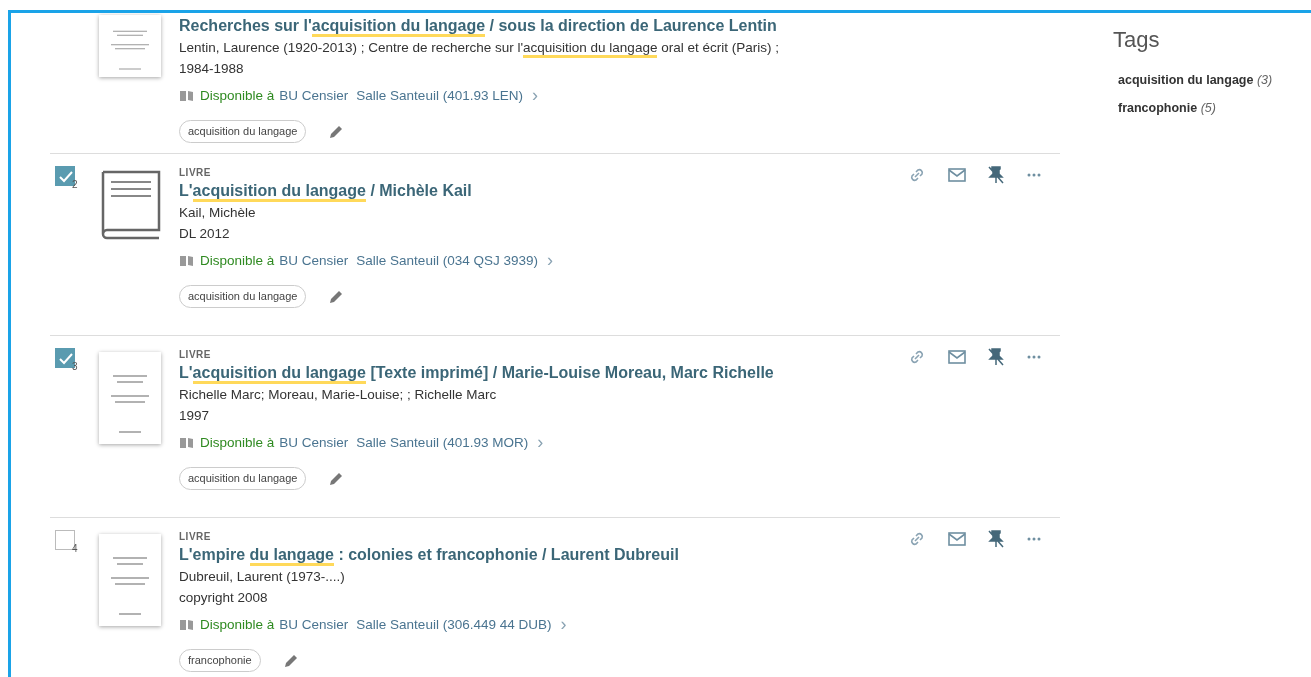 The image size is (1311, 677). I want to click on record-date: copyright 2008, so click(223, 598).